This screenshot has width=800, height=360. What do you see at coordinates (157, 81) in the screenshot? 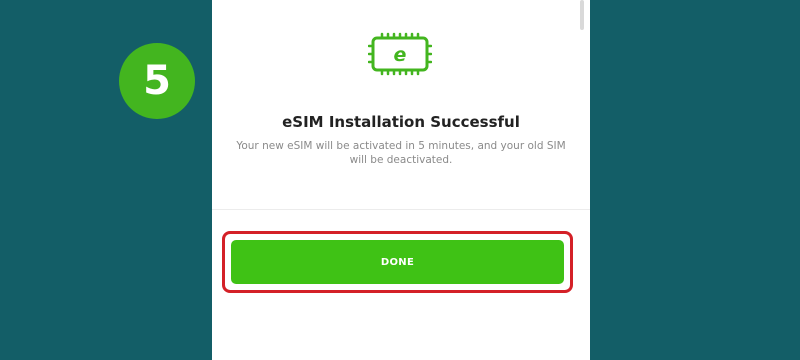
I see `step-number-badge: 5` at bounding box center [157, 81].